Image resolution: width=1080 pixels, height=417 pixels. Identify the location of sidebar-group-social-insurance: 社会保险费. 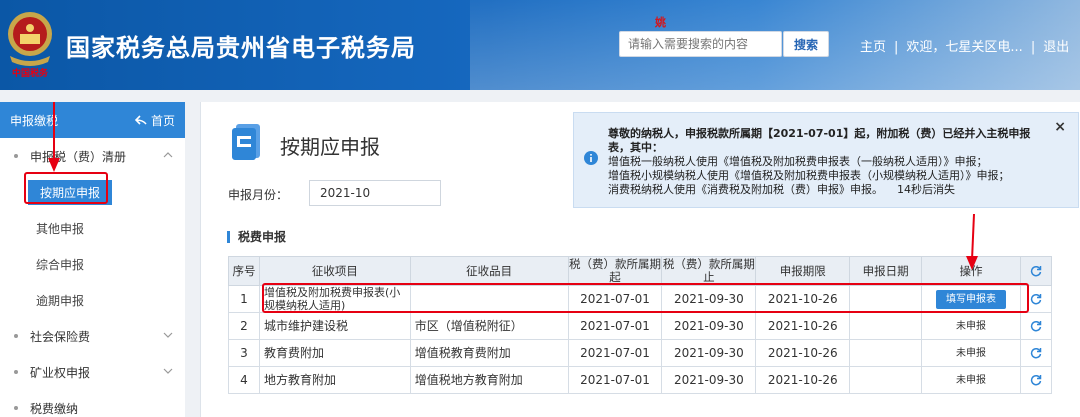
(92, 336).